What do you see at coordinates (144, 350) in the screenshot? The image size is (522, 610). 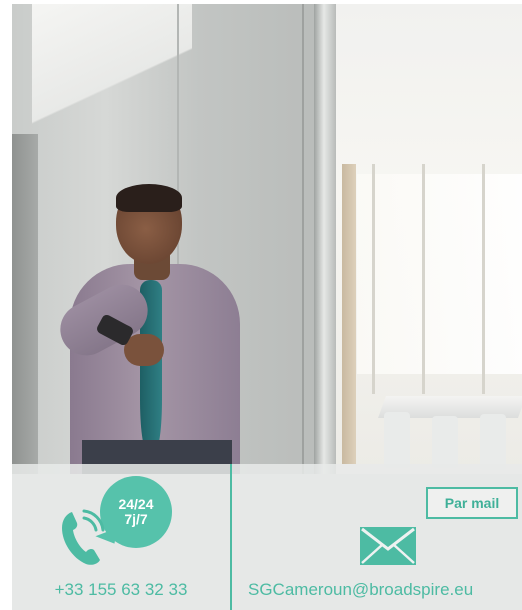 I see `hand` at bounding box center [144, 350].